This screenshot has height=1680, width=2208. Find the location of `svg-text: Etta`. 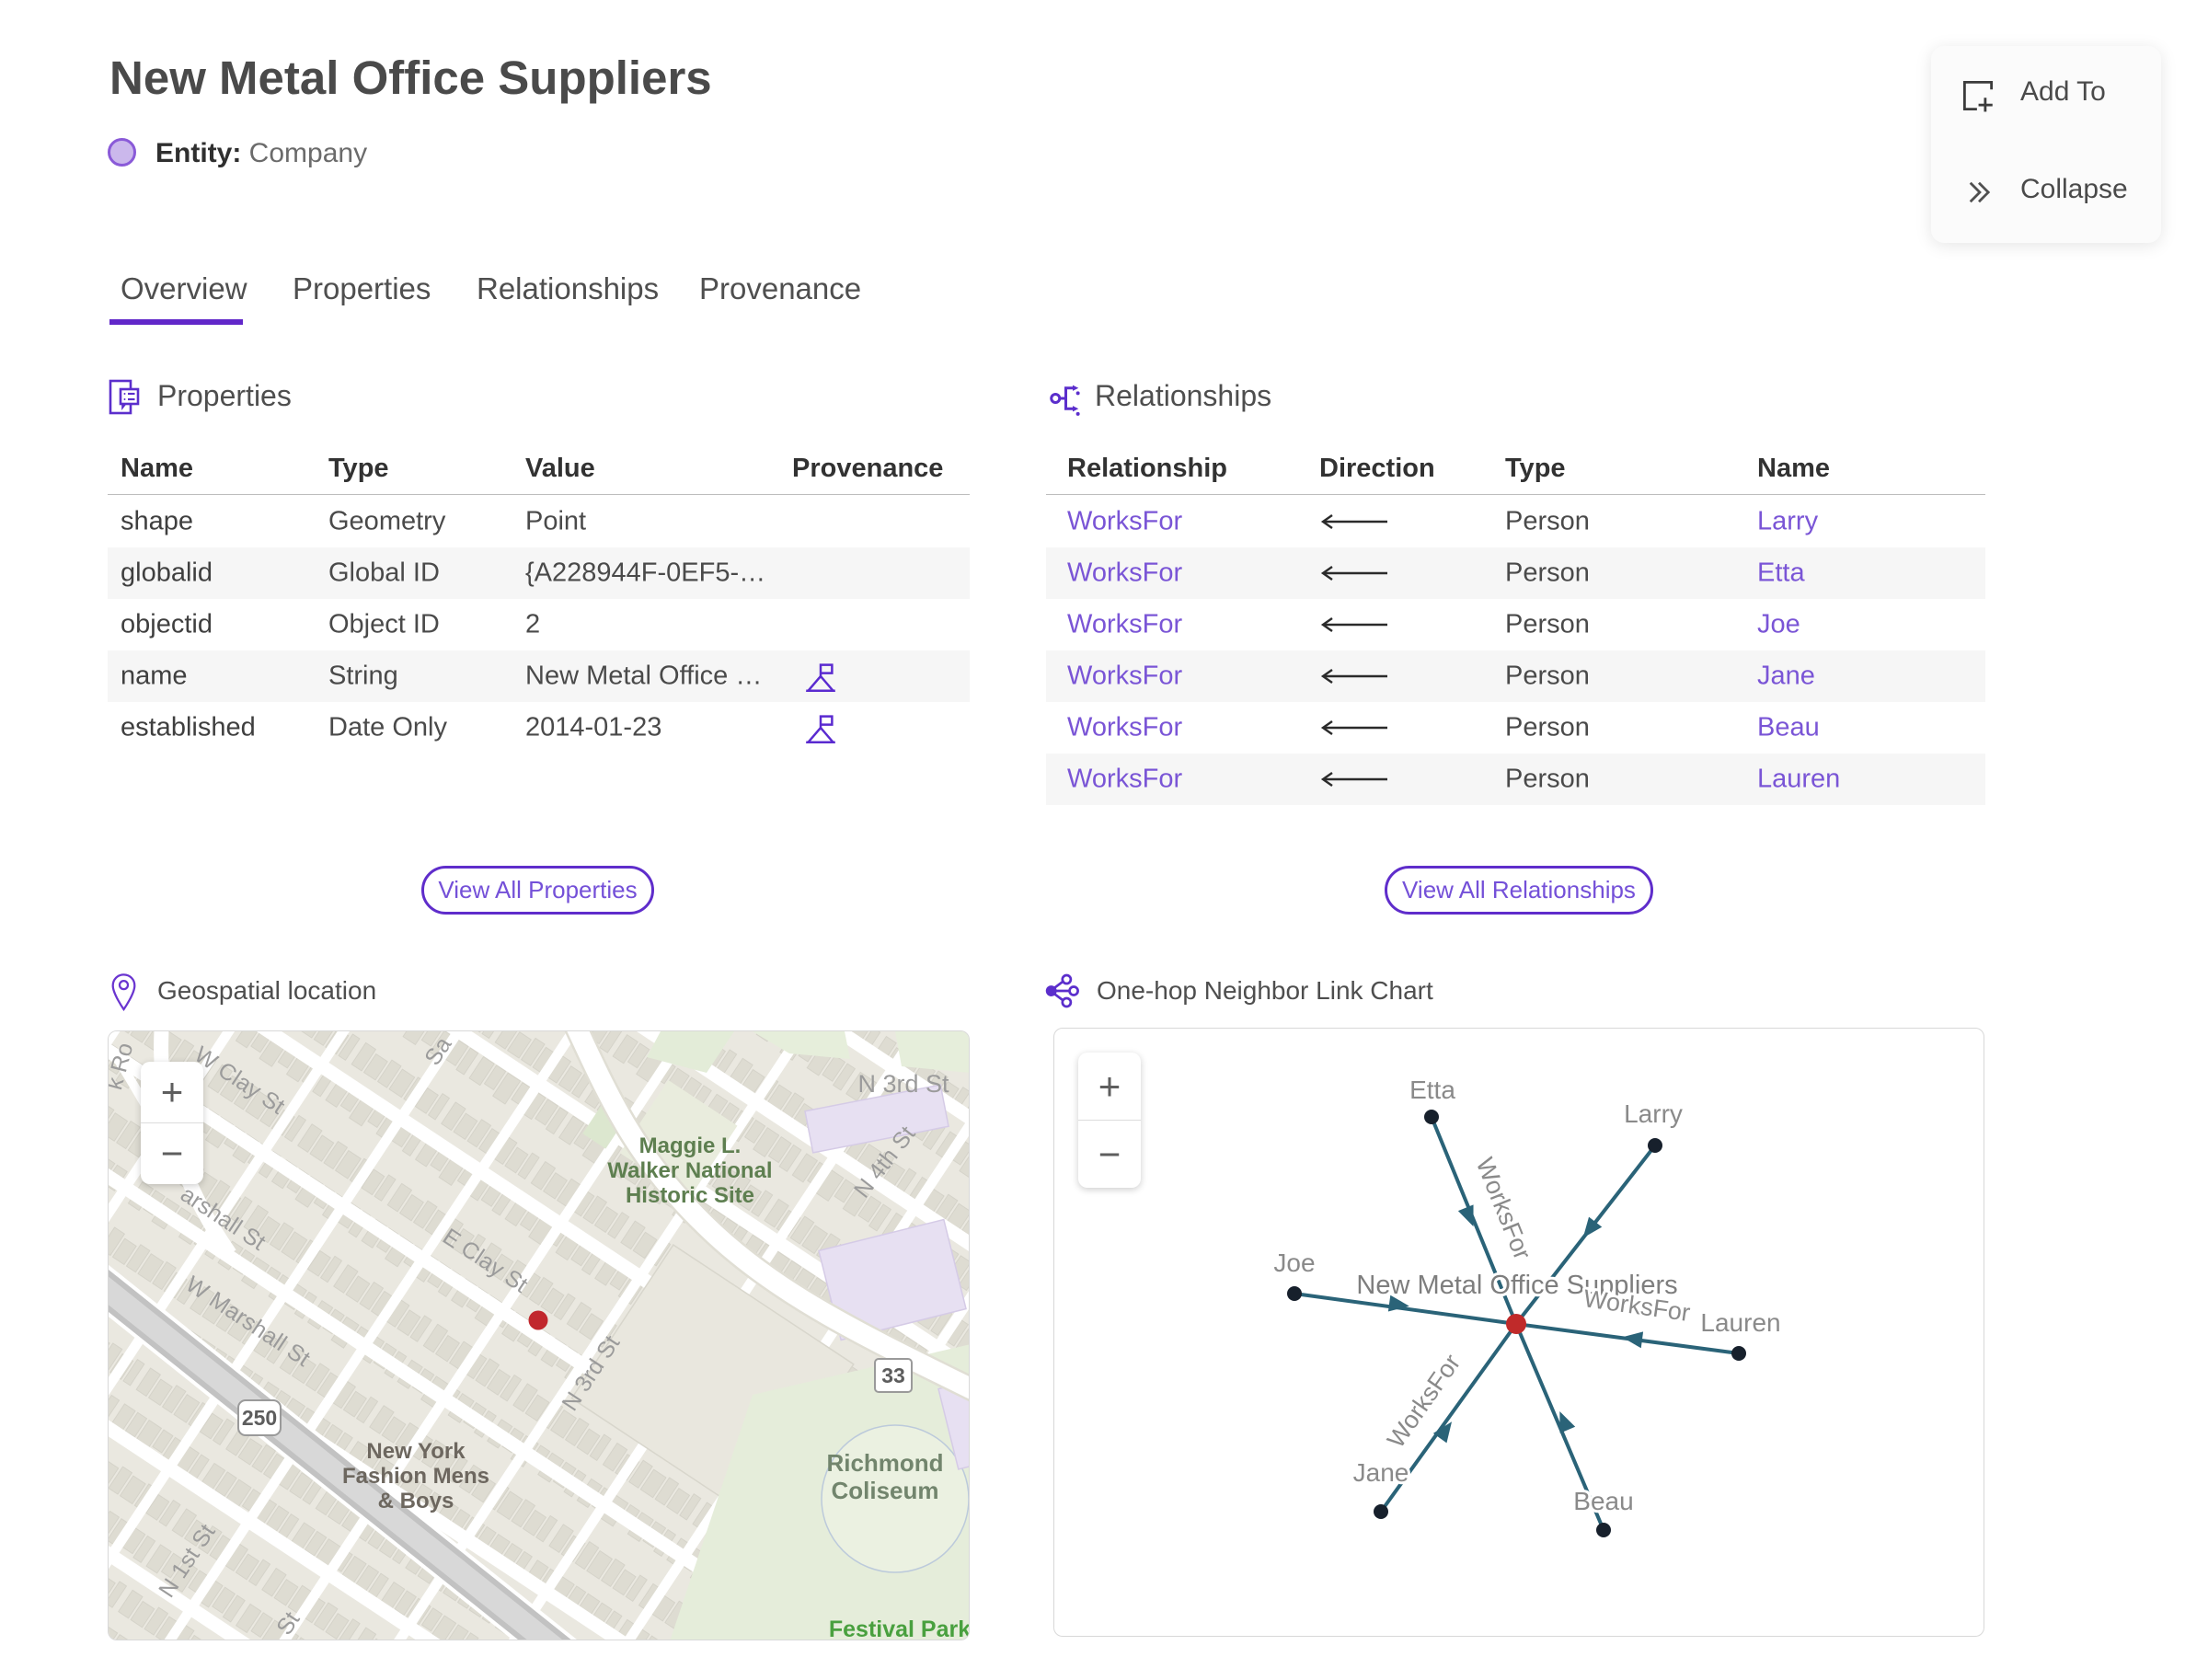

svg-text: Etta is located at coordinates (1432, 1090).